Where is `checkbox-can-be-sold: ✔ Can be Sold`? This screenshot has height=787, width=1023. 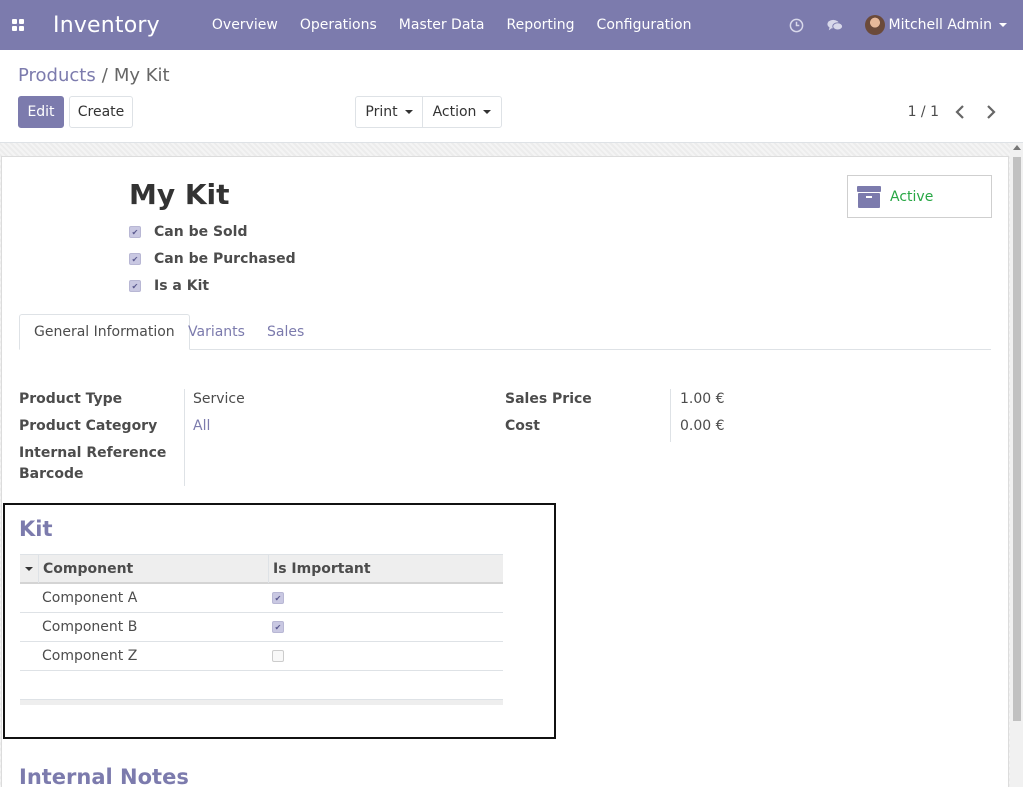 checkbox-can-be-sold: ✔ Can be Sold is located at coordinates (188, 232).